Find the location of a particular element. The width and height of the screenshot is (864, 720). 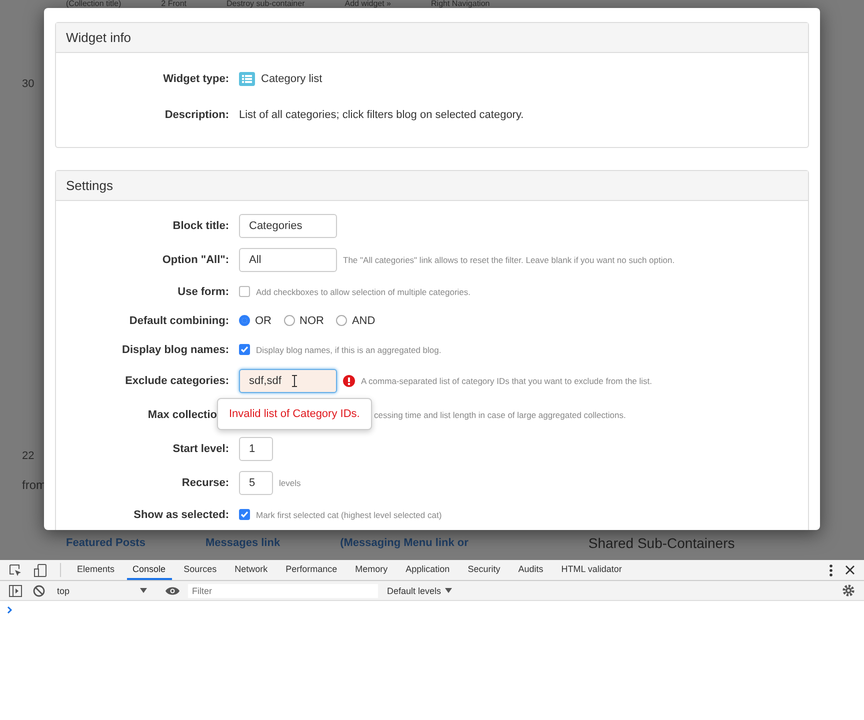

help-text: Display blog names, if this is an aggregated blog. is located at coordinates (349, 349).